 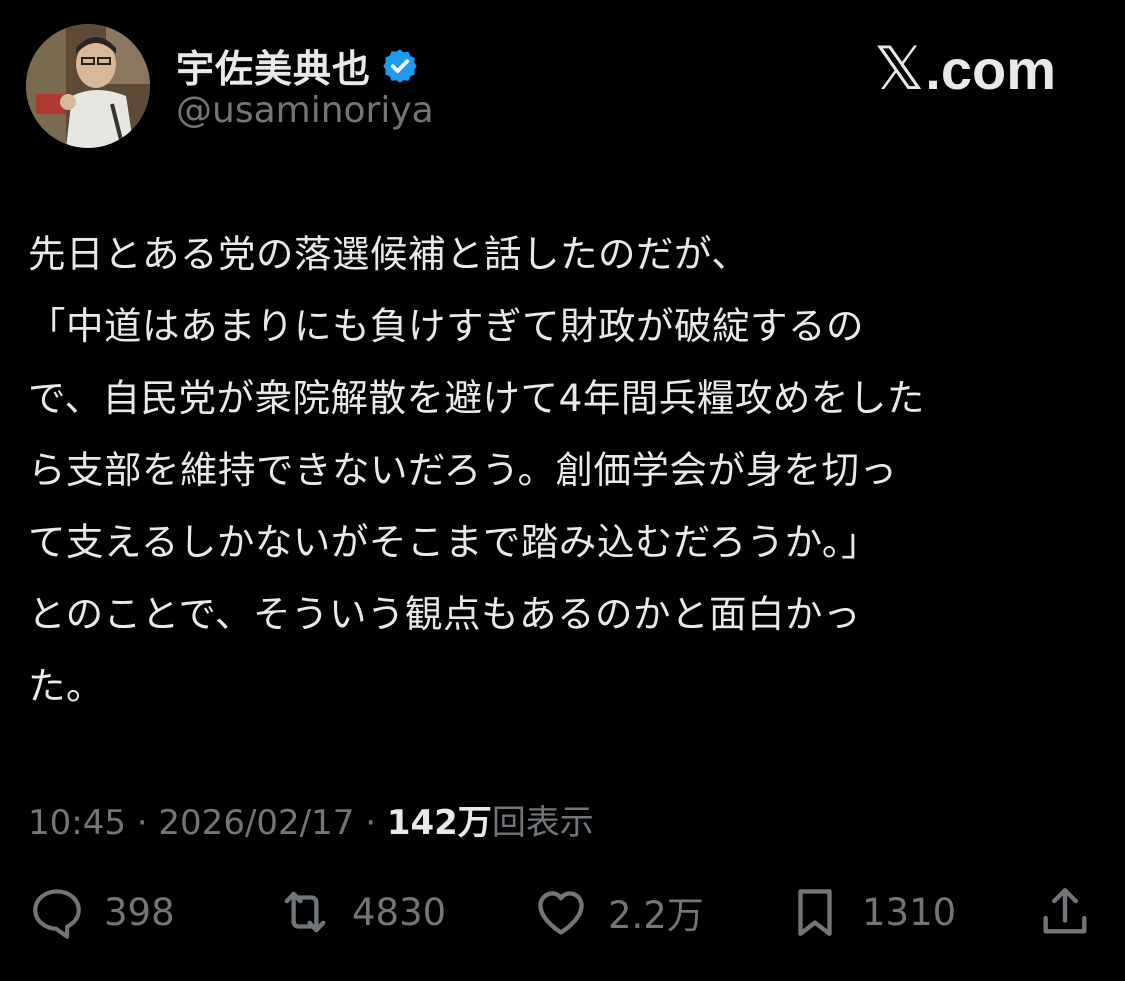 I want to click on reply-button: 398, so click(x=101, y=912).